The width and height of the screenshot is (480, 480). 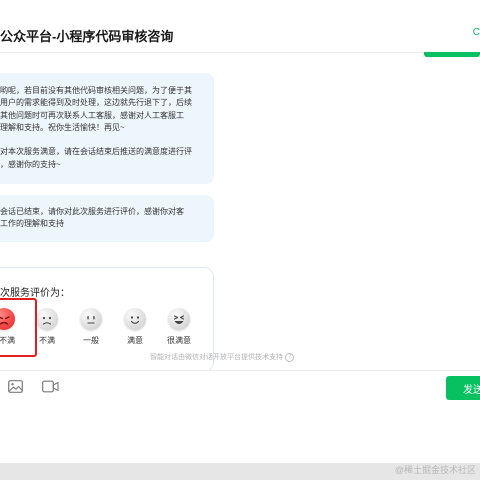 What do you see at coordinates (463, 388) in the screenshot?
I see `send-button: 发送` at bounding box center [463, 388].